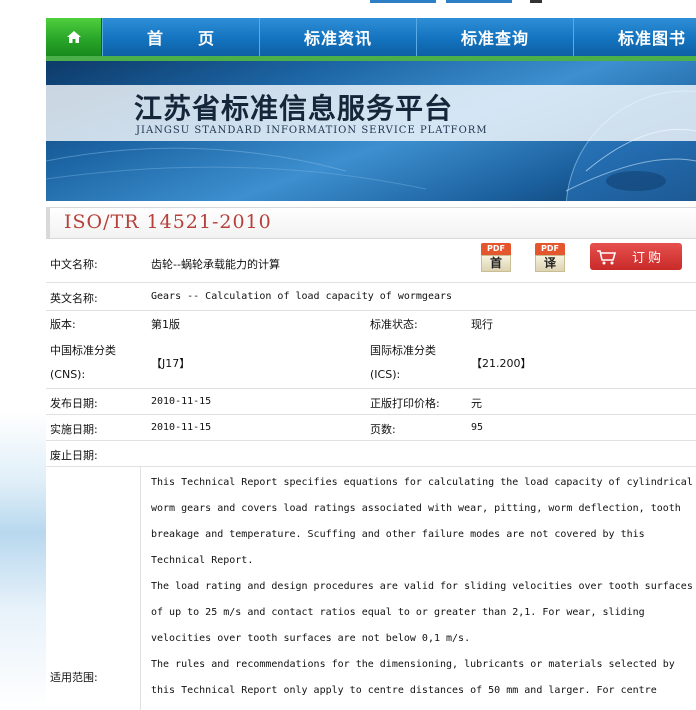  What do you see at coordinates (181, 37) in the screenshot?
I see `nav-item-home: 首 页` at bounding box center [181, 37].